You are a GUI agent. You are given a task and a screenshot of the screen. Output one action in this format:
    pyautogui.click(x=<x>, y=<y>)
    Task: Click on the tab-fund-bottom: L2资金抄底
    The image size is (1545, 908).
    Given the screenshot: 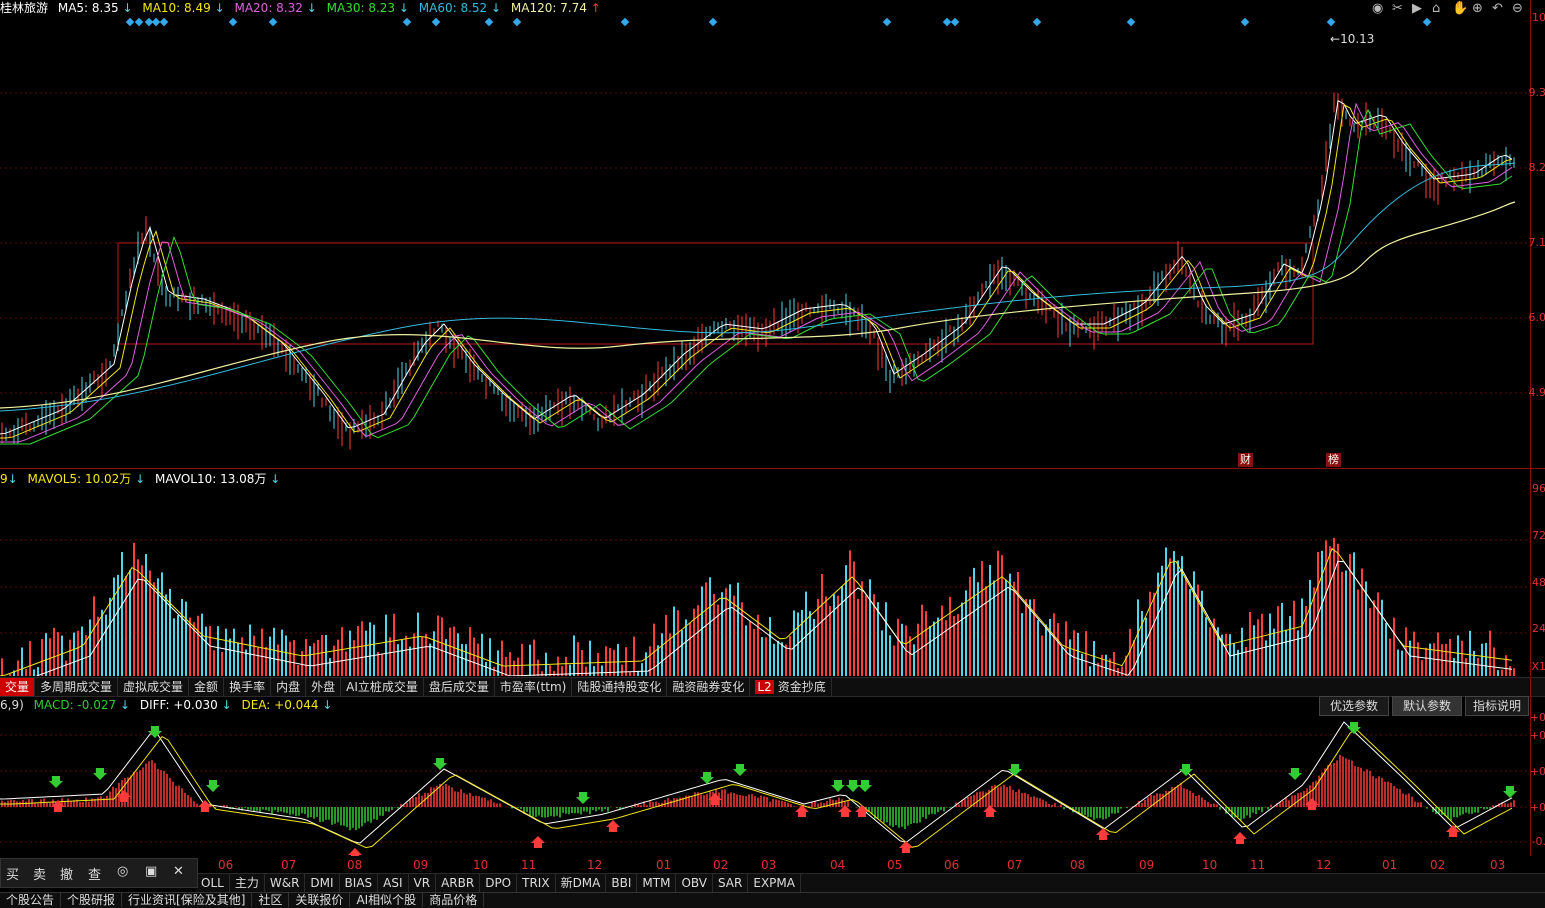 What is the action you would take?
    pyautogui.click(x=790, y=687)
    